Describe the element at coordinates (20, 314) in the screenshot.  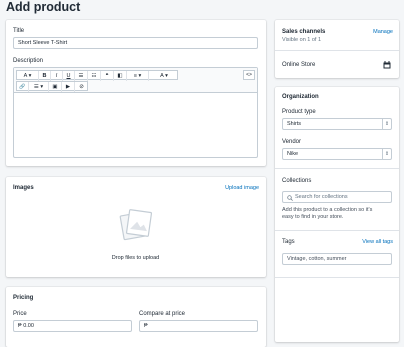
I see `price-label: Price` at that location.